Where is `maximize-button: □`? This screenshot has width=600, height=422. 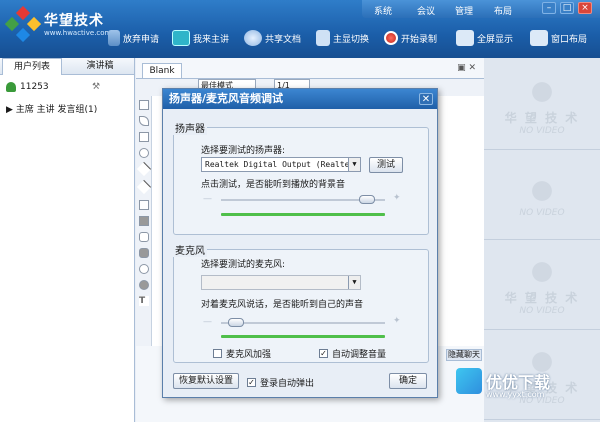
maximize-button: □ is located at coordinates (567, 8).